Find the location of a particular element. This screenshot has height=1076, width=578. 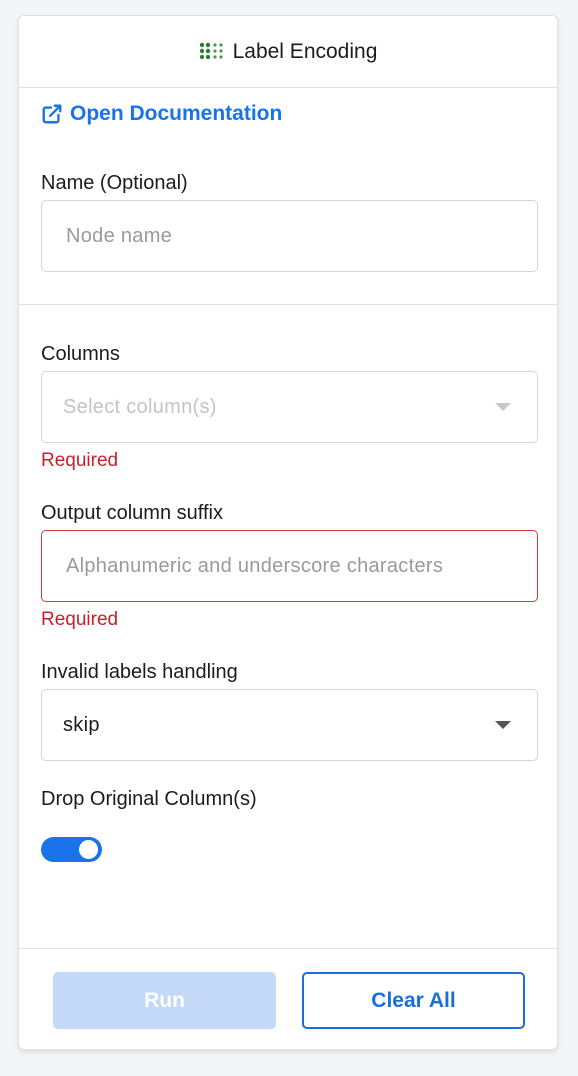

invalid-labels-field-label: Invalid labels handling is located at coordinates (139, 672).